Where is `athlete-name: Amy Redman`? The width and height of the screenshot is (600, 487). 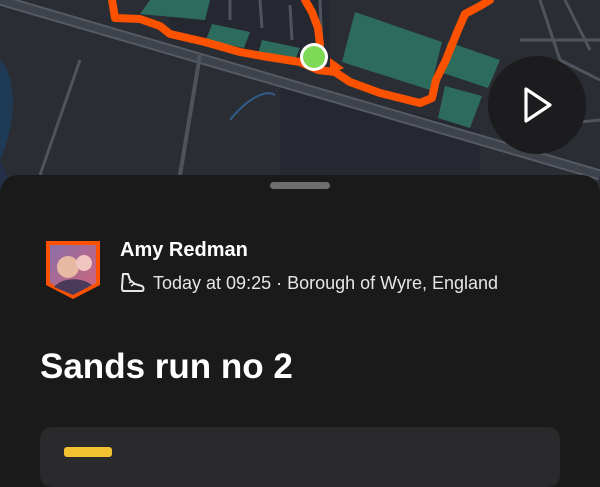
athlete-name: Amy Redman is located at coordinates (184, 250).